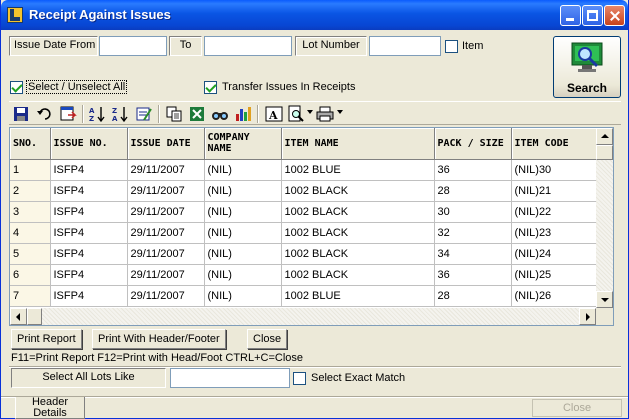 The height and width of the screenshot is (419, 629). Describe the element at coordinates (166, 144) in the screenshot. I see `column-header: ISSUE DATE` at that location.